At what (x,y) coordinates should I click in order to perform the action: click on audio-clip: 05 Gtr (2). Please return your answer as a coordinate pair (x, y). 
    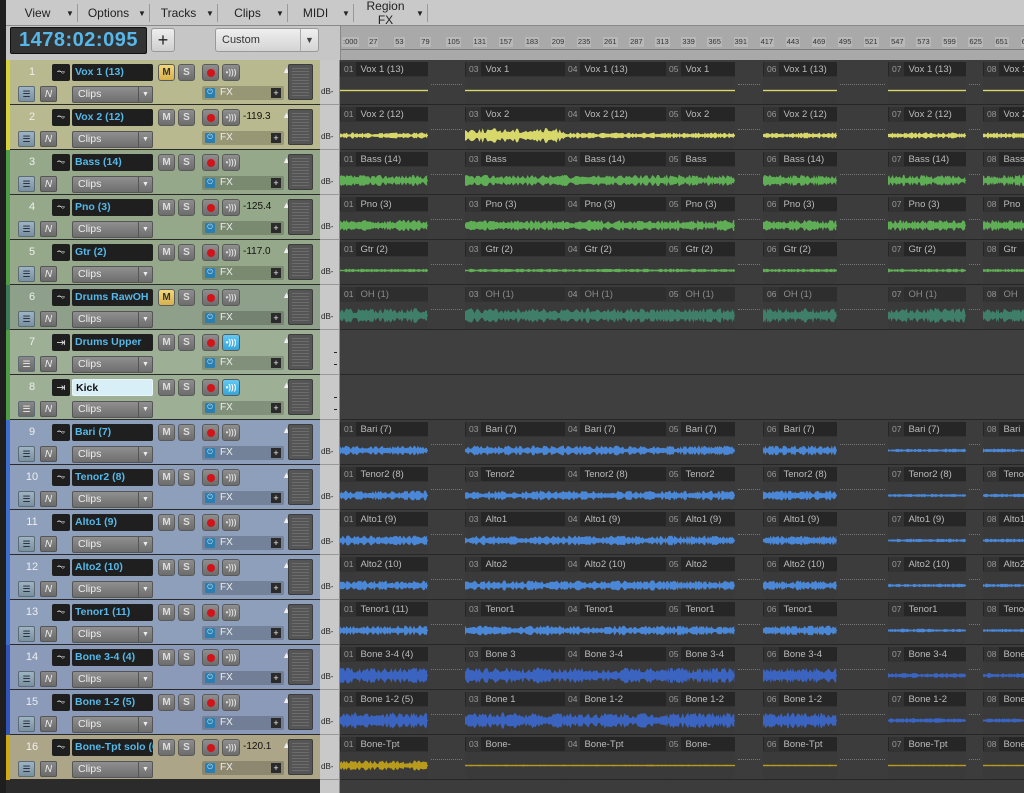
    Looking at the image, I should click on (700, 263).